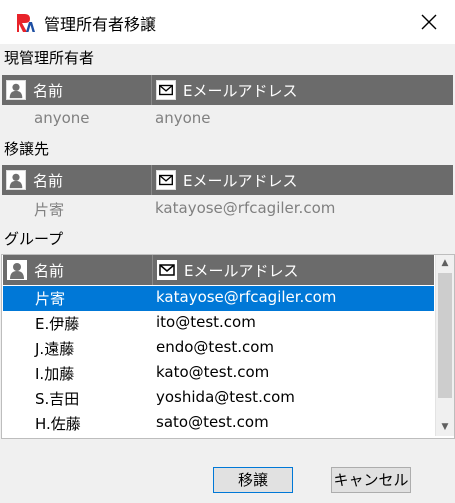 The image size is (455, 503). Describe the element at coordinates (253, 480) in the screenshot. I see `transfer-button: 移譲` at that location.